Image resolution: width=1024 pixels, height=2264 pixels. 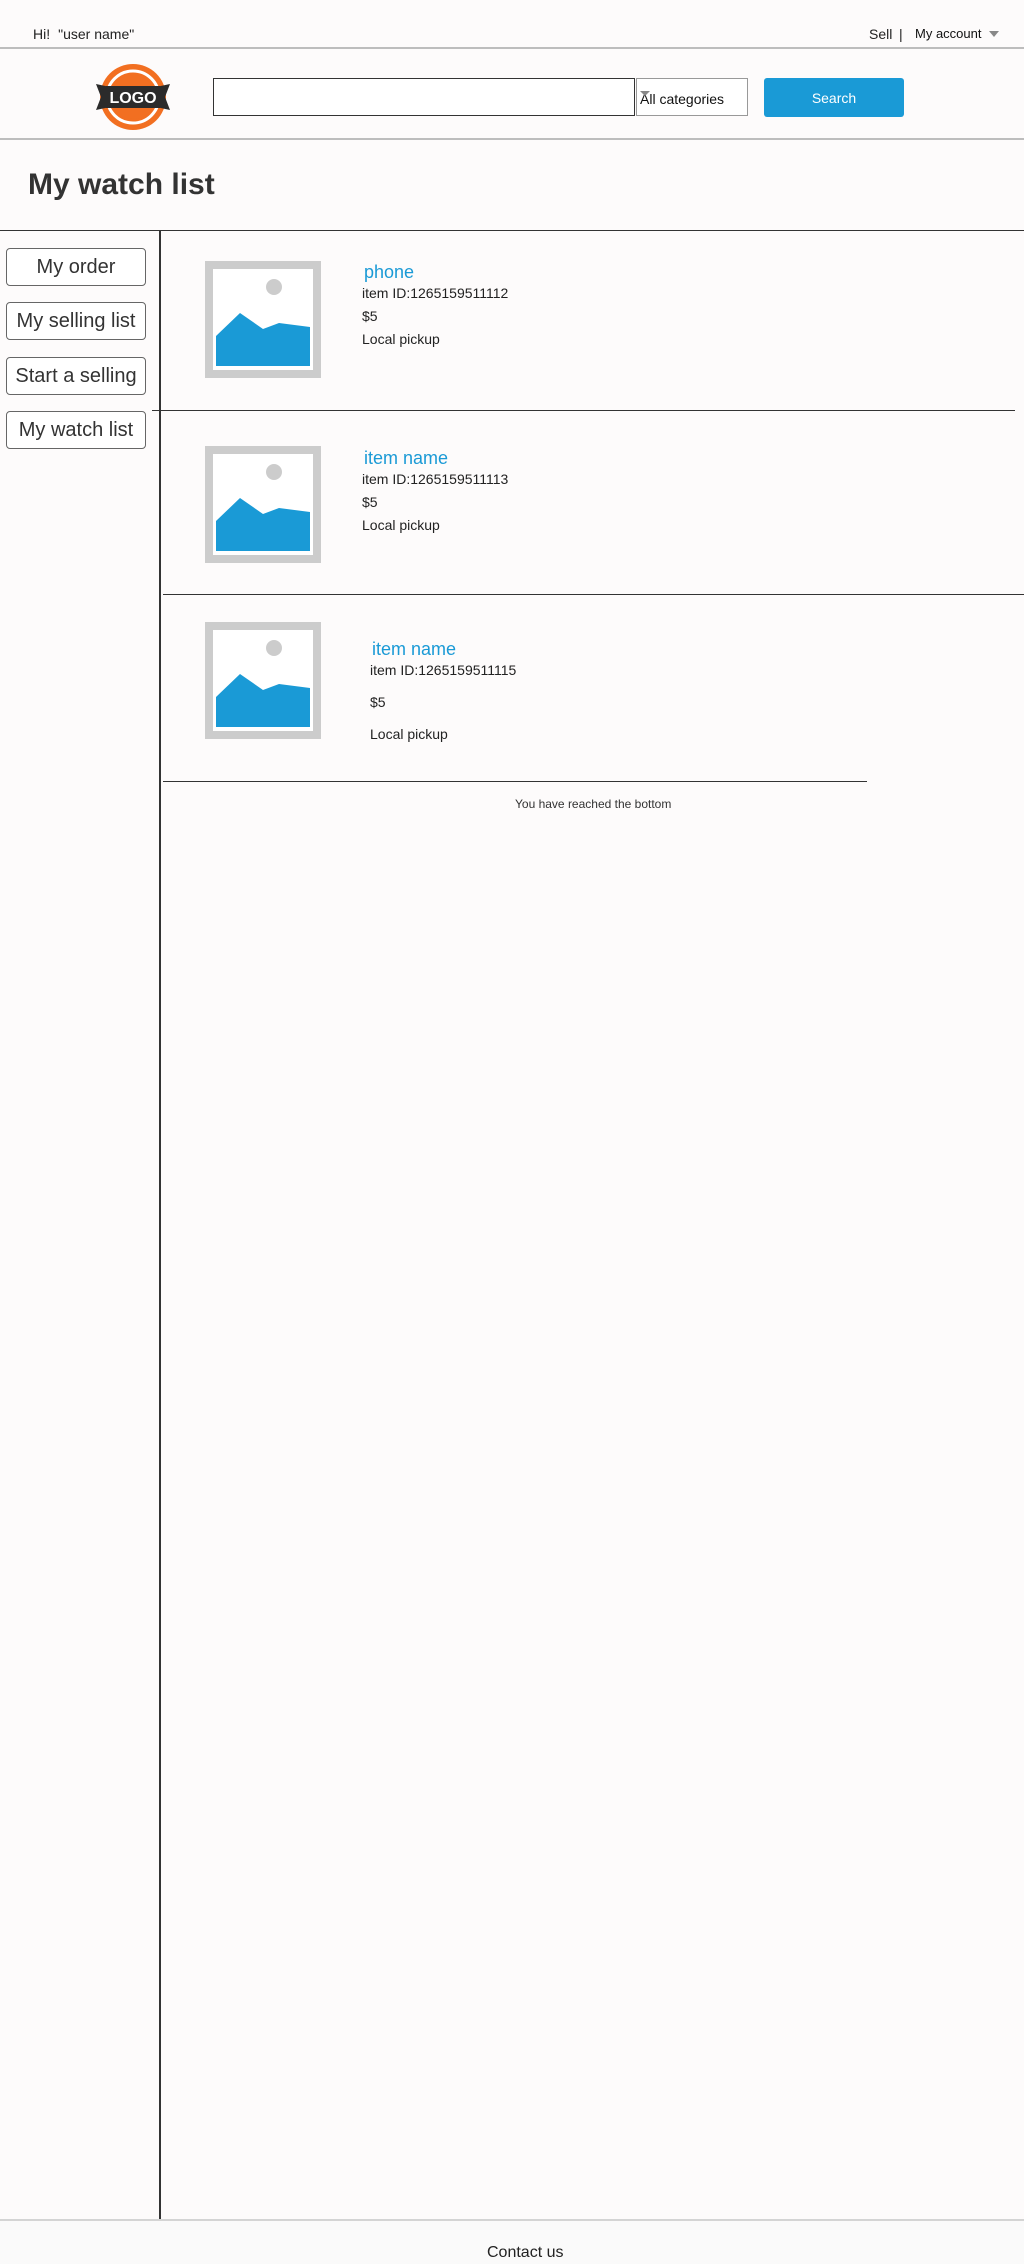 I want to click on contact-us-link: Contact us, so click(x=525, y=2253).